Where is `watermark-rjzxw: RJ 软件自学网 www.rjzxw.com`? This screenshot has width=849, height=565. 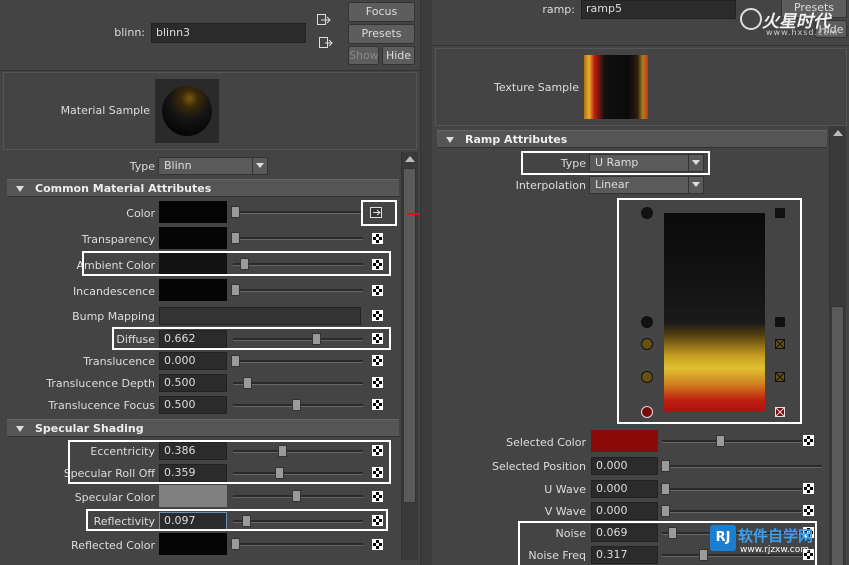
watermark-rjzxw: RJ 软件自学网 www.rjzxw.com is located at coordinates (779, 544).